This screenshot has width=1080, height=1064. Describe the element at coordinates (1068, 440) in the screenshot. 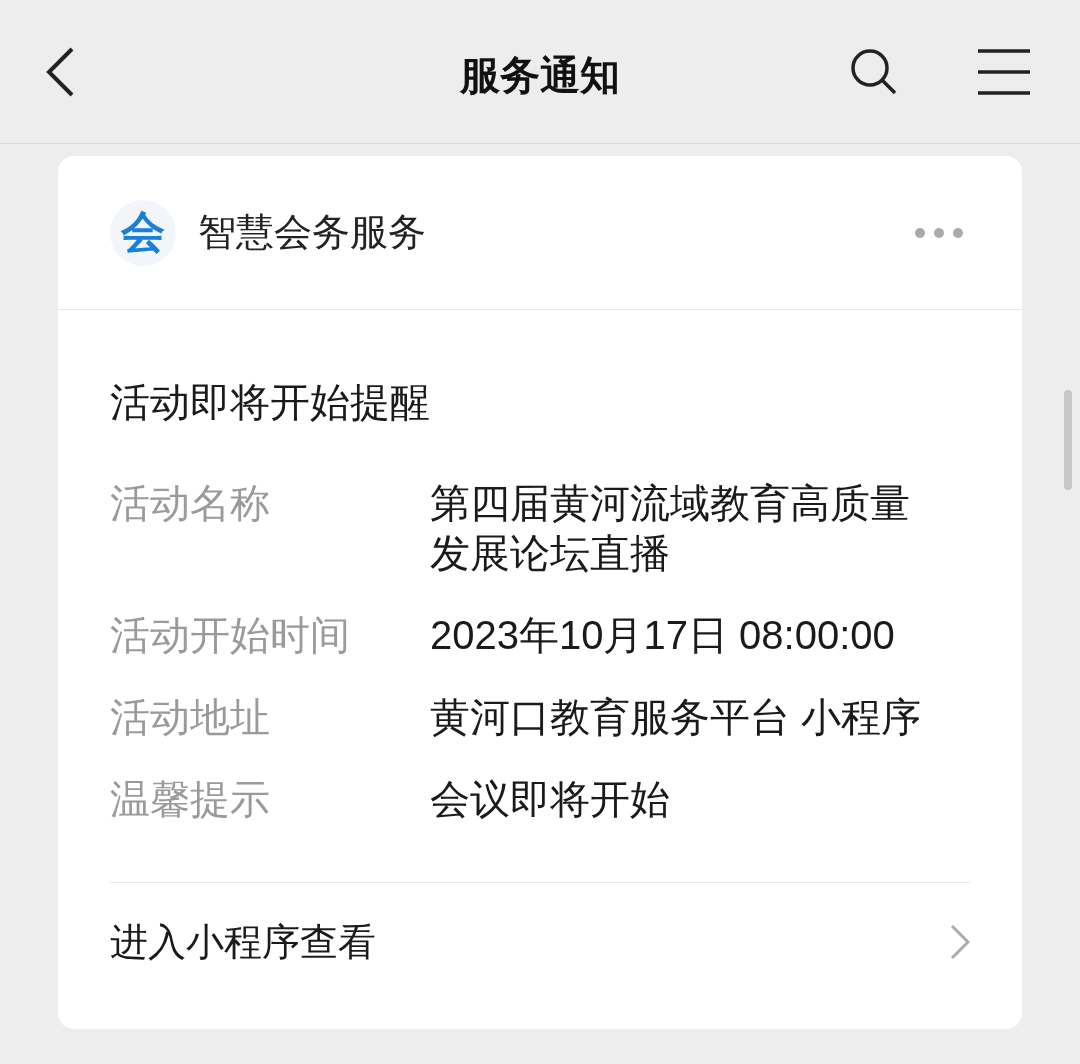

I see `scrollbar` at that location.